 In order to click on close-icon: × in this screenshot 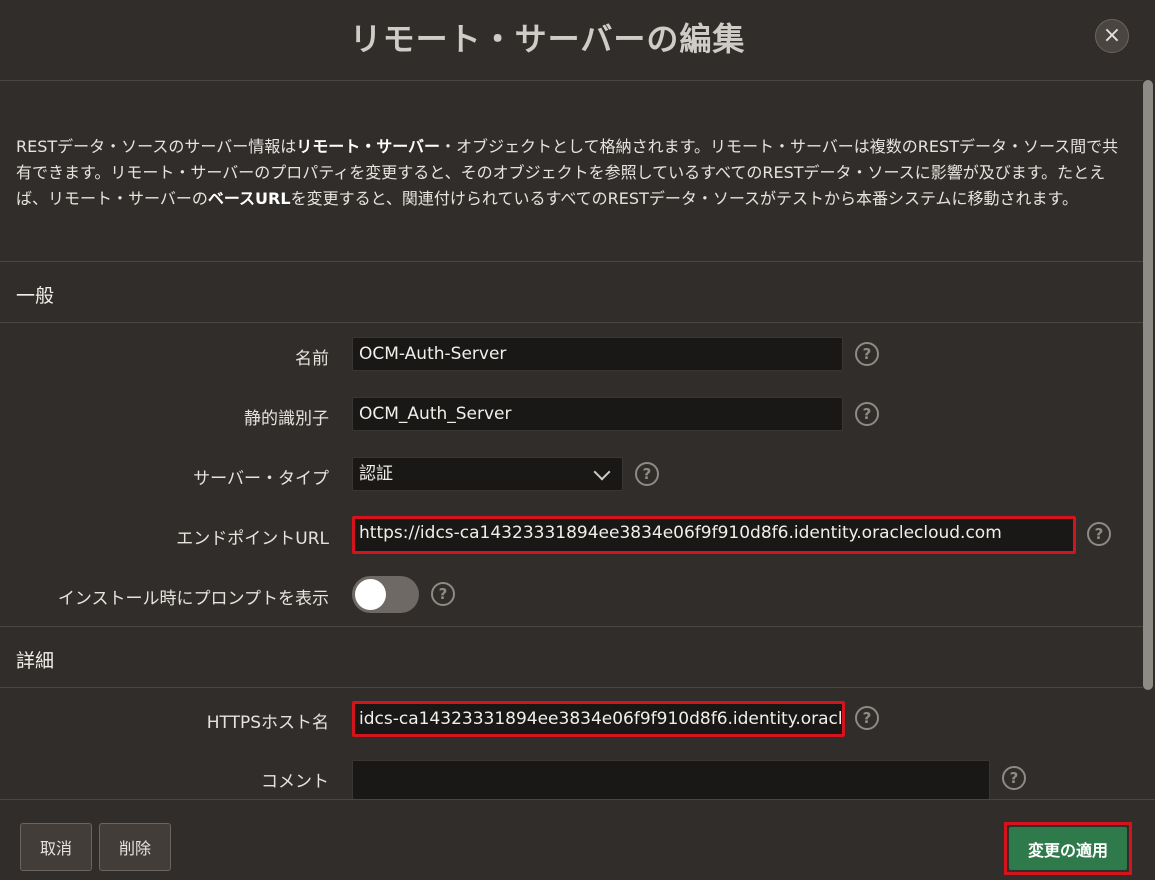, I will do `click(1112, 35)`.